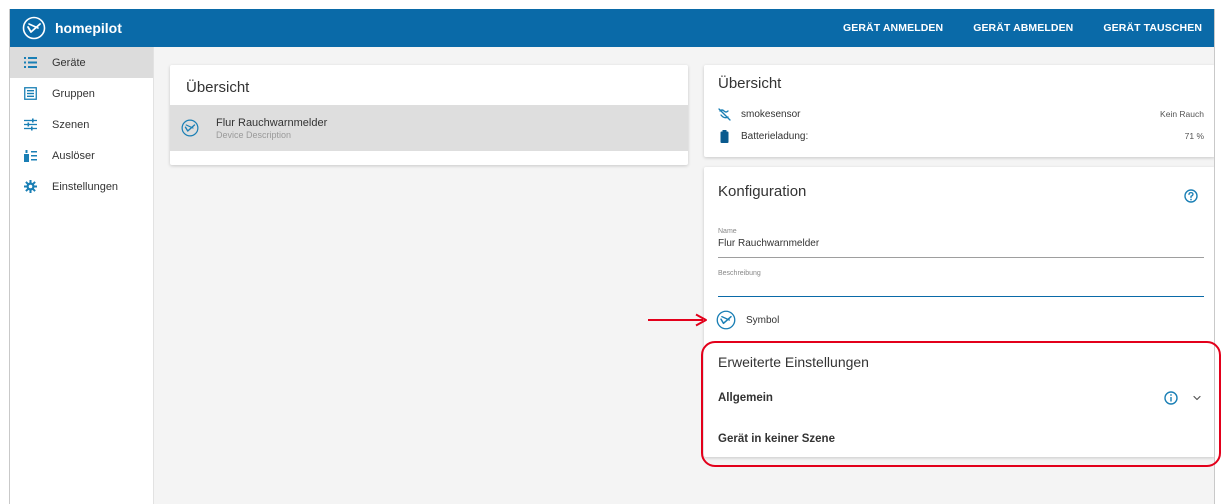  Describe the element at coordinates (724, 114) in the screenshot. I see `smoke-sensor-icon` at that location.